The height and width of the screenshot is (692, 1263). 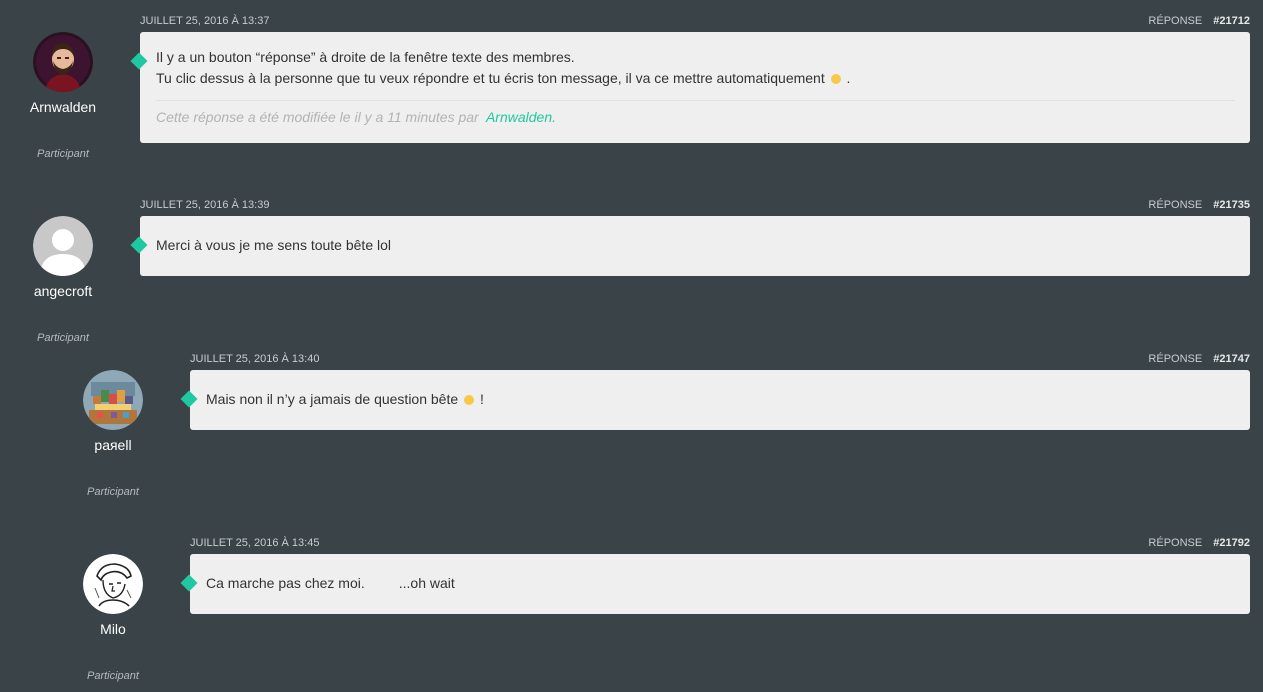 I want to click on reply-content: Merci à vous je me sens toute bête lol, so click(x=690, y=246).